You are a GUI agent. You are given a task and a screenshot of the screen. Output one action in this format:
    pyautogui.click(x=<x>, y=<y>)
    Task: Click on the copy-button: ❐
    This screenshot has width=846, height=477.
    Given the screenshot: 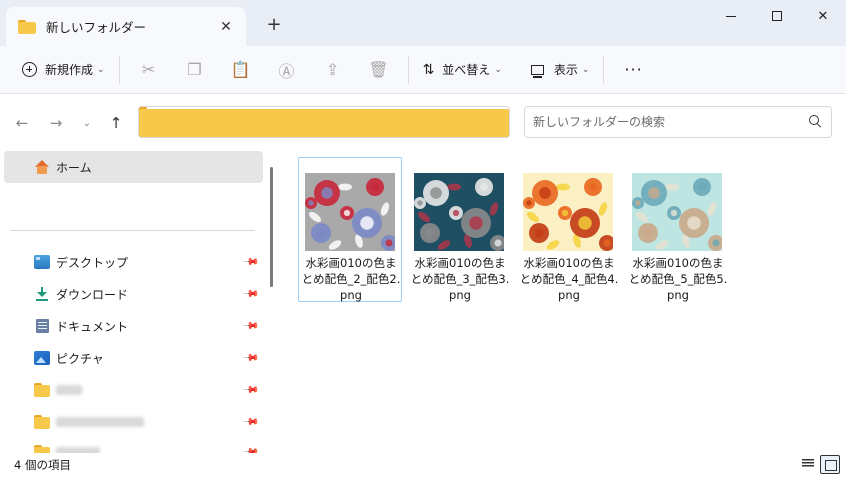 What is the action you would take?
    pyautogui.click(x=195, y=70)
    